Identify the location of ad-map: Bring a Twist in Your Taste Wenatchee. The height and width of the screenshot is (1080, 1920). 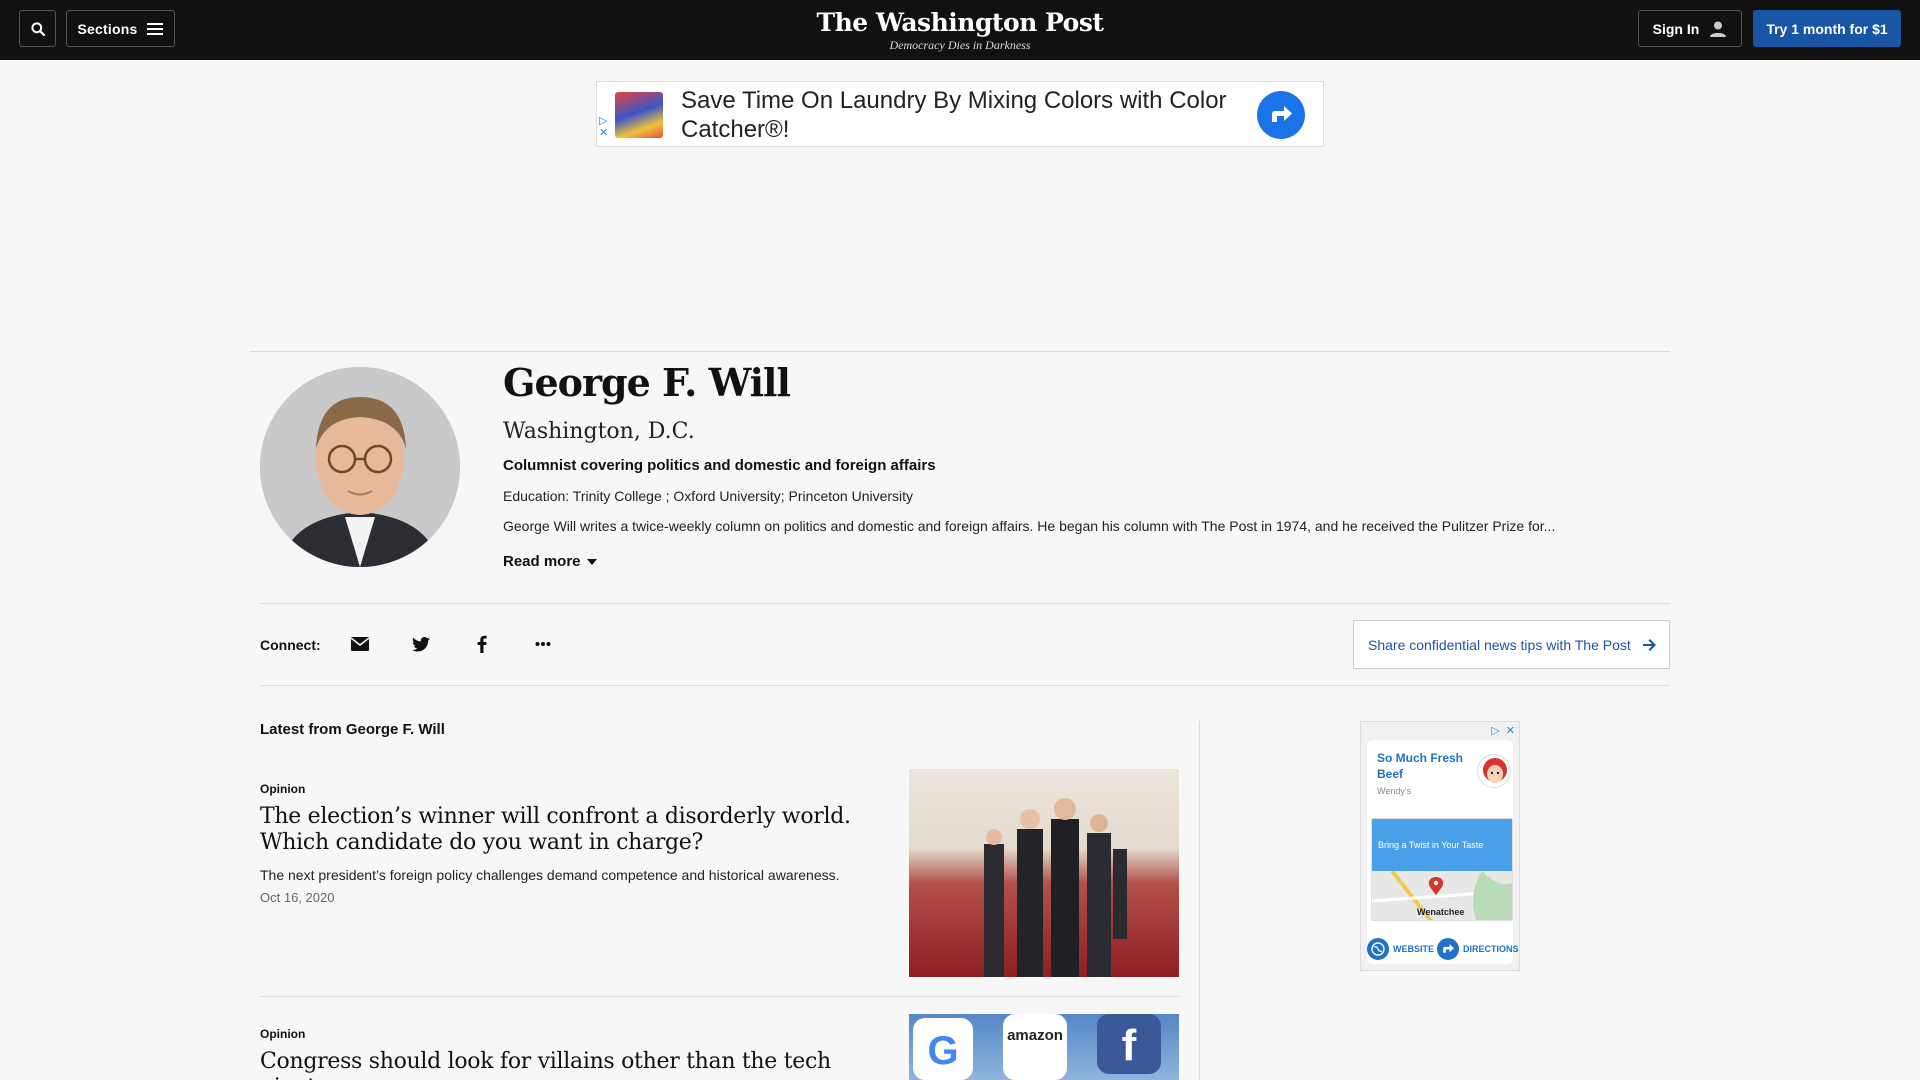
(1442, 869).